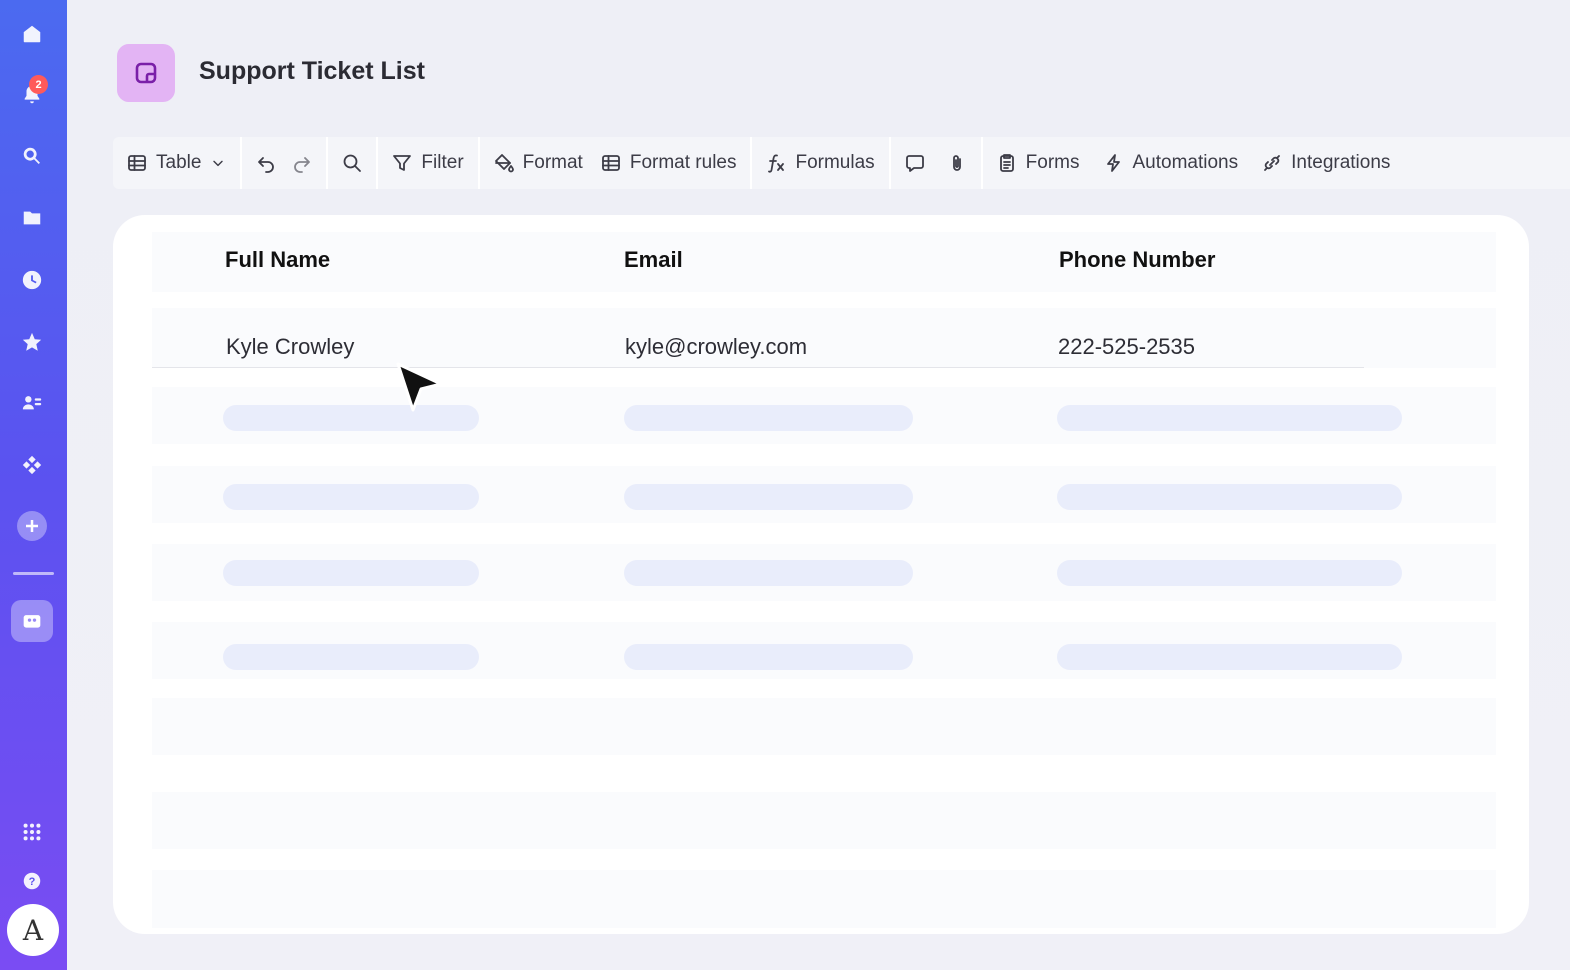 This screenshot has height=970, width=1570. What do you see at coordinates (32, 342) in the screenshot?
I see `star-icon` at bounding box center [32, 342].